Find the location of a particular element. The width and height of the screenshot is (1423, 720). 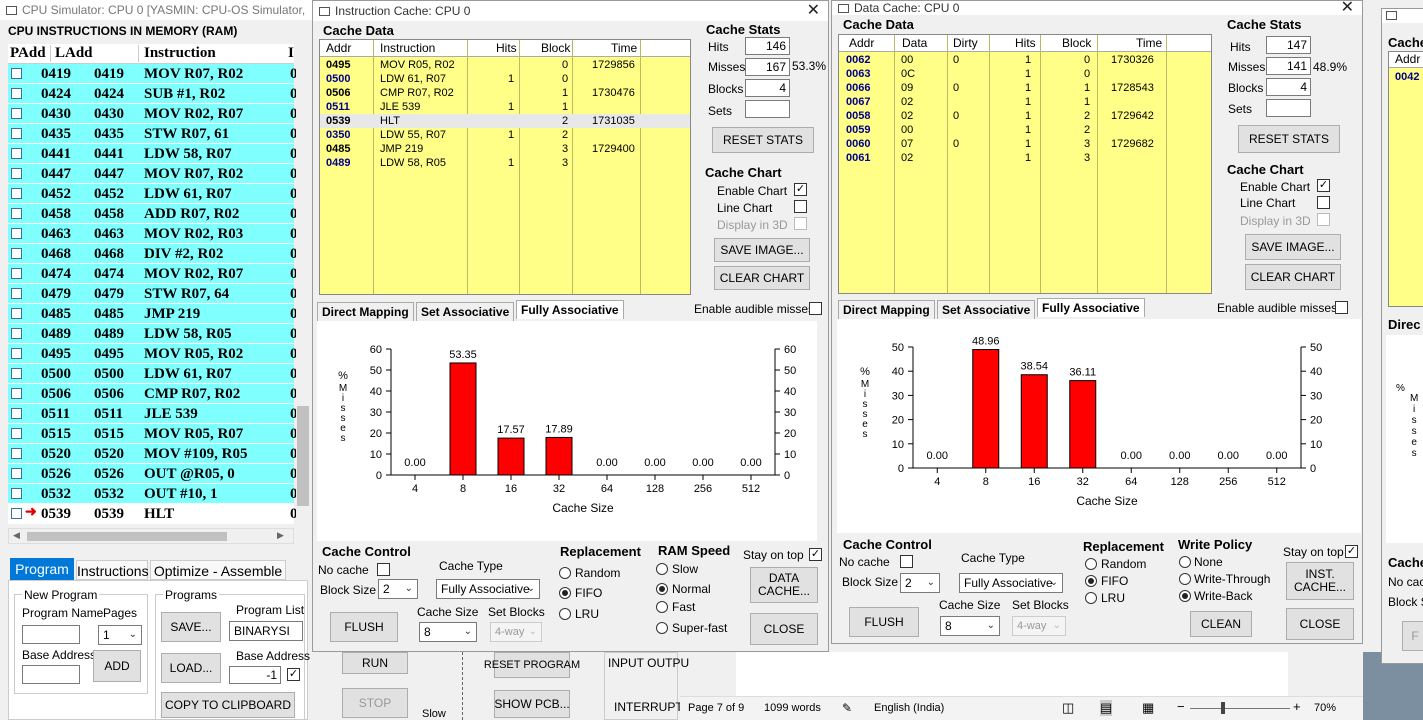

tab-set-associative: Set Associative is located at coordinates (986, 309).